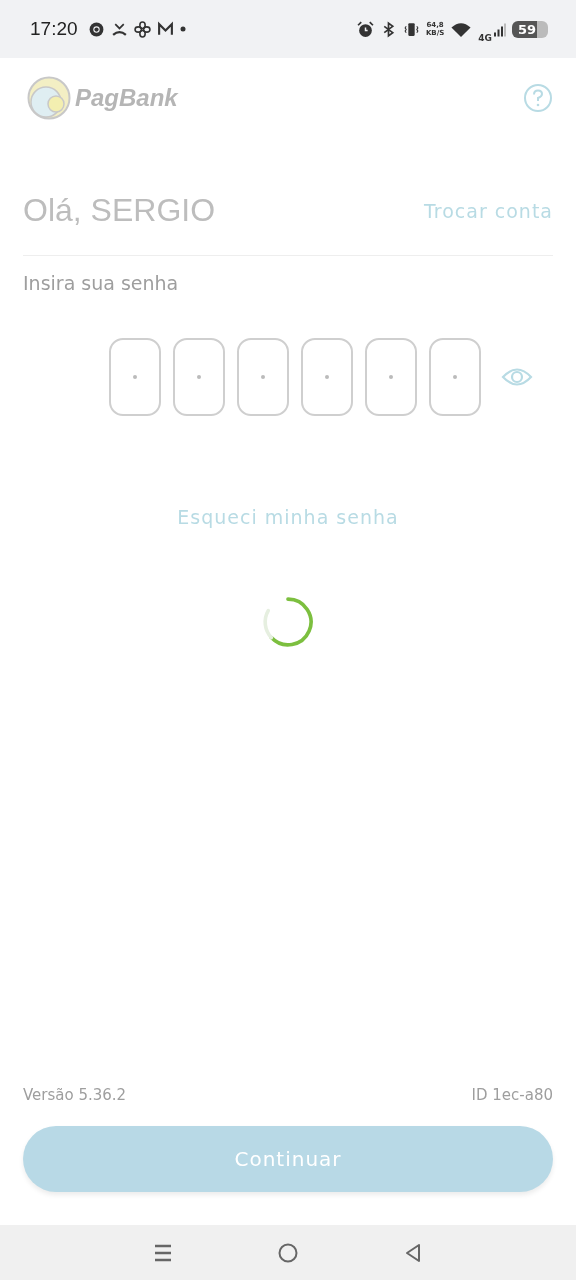 This screenshot has width=576, height=1280. Describe the element at coordinates (517, 377) in the screenshot. I see `eye-icon` at that location.